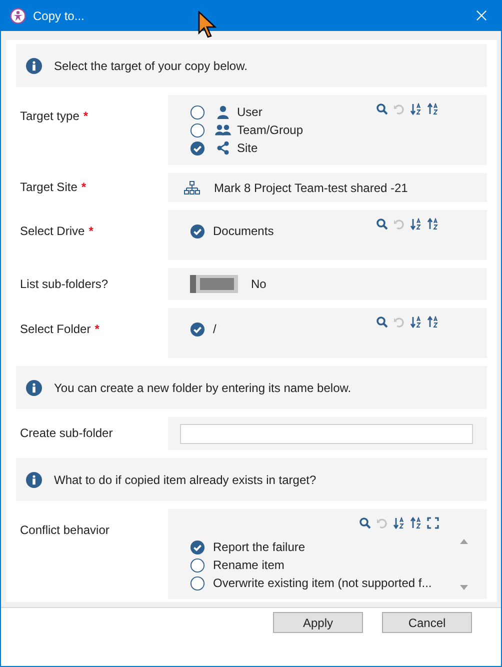  I want to click on hierarchy-icon, so click(192, 187).